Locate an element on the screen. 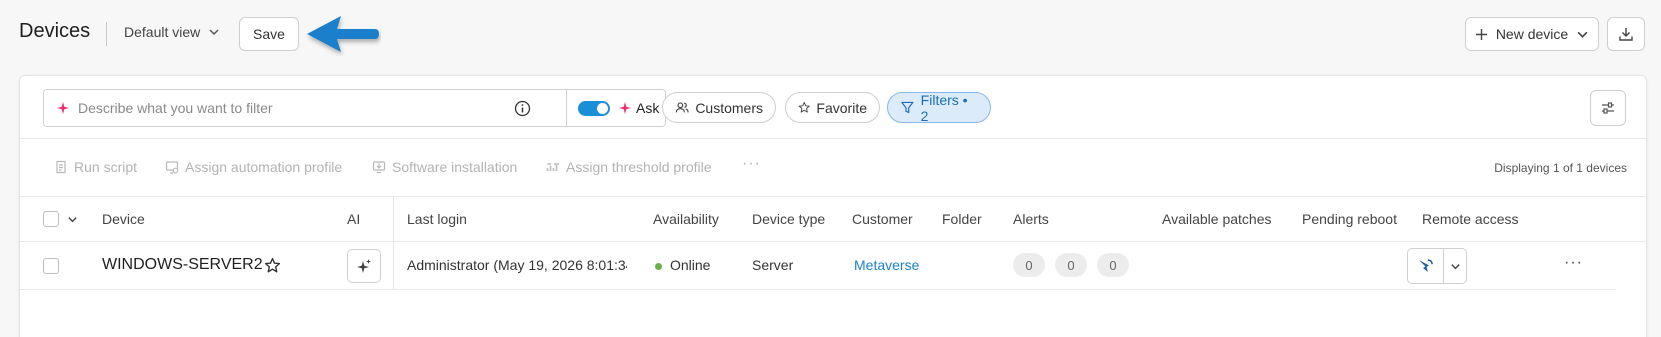 The height and width of the screenshot is (337, 1661). column-header-device-type: Device type is located at coordinates (788, 219).